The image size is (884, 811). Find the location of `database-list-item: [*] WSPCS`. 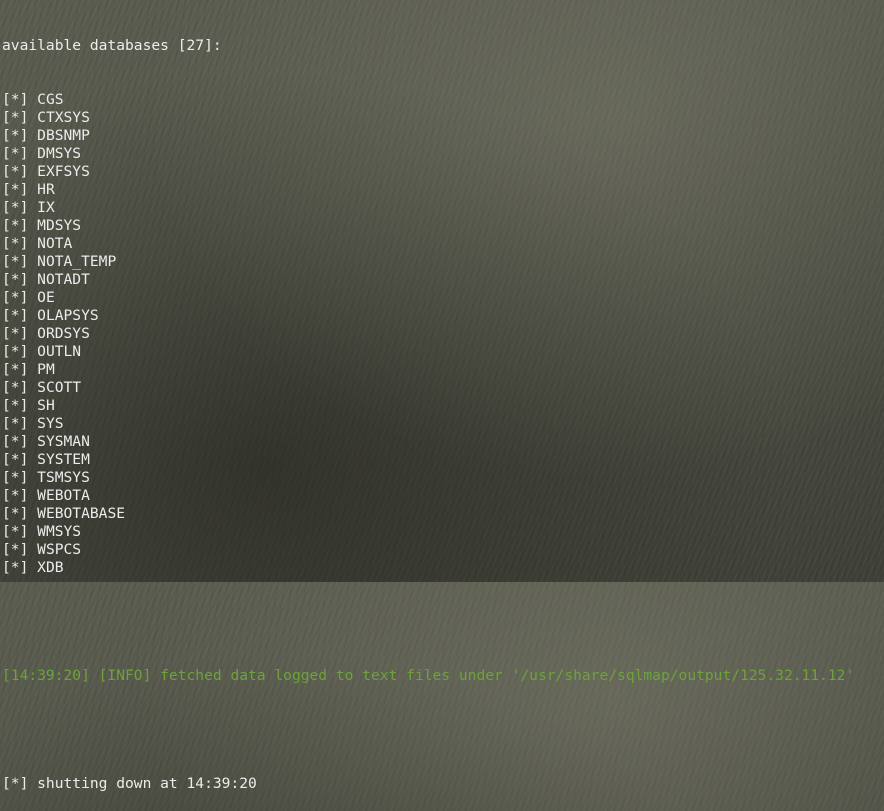

database-list-item: [*] WSPCS is located at coordinates (442, 550).